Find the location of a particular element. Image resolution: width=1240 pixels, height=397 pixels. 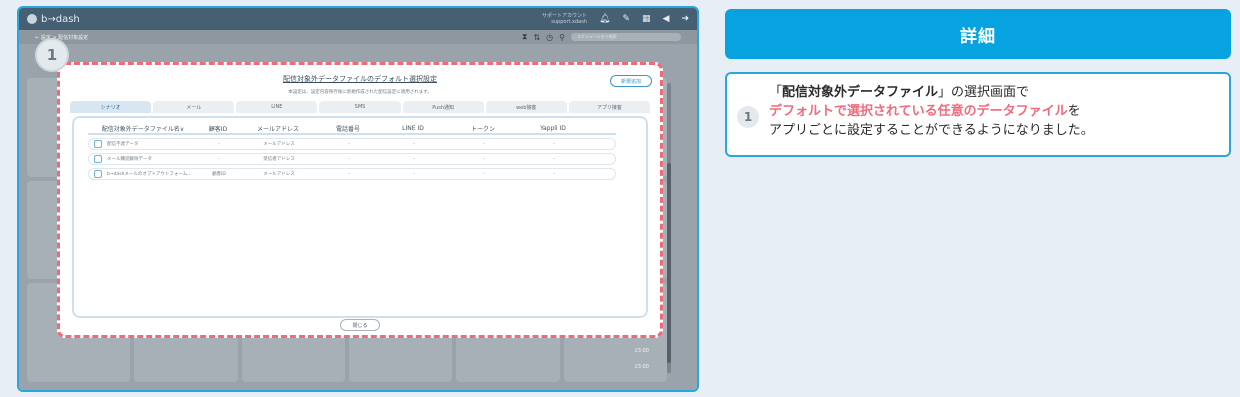

filter-icon: ⧗ is located at coordinates (525, 37).